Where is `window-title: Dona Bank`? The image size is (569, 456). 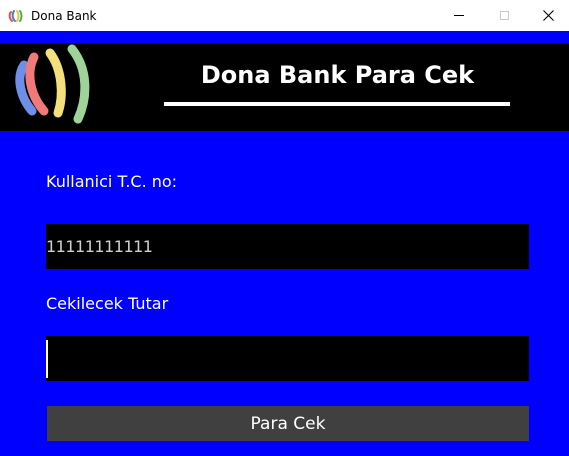
window-title: Dona Bank is located at coordinates (64, 16).